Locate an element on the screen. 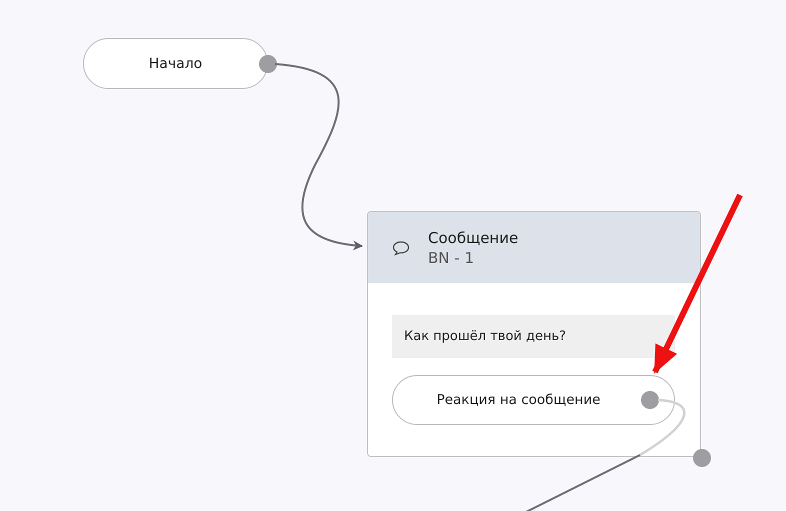  connection-port is located at coordinates (702, 458).